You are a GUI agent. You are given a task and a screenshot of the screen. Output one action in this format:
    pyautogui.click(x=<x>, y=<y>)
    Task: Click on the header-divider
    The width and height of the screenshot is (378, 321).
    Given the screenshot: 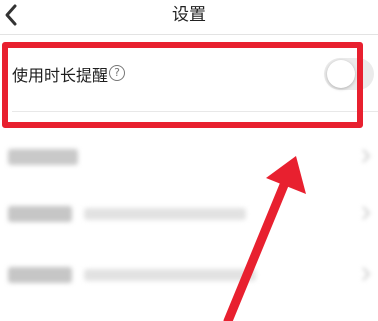 What is the action you would take?
    pyautogui.click(x=189, y=34)
    